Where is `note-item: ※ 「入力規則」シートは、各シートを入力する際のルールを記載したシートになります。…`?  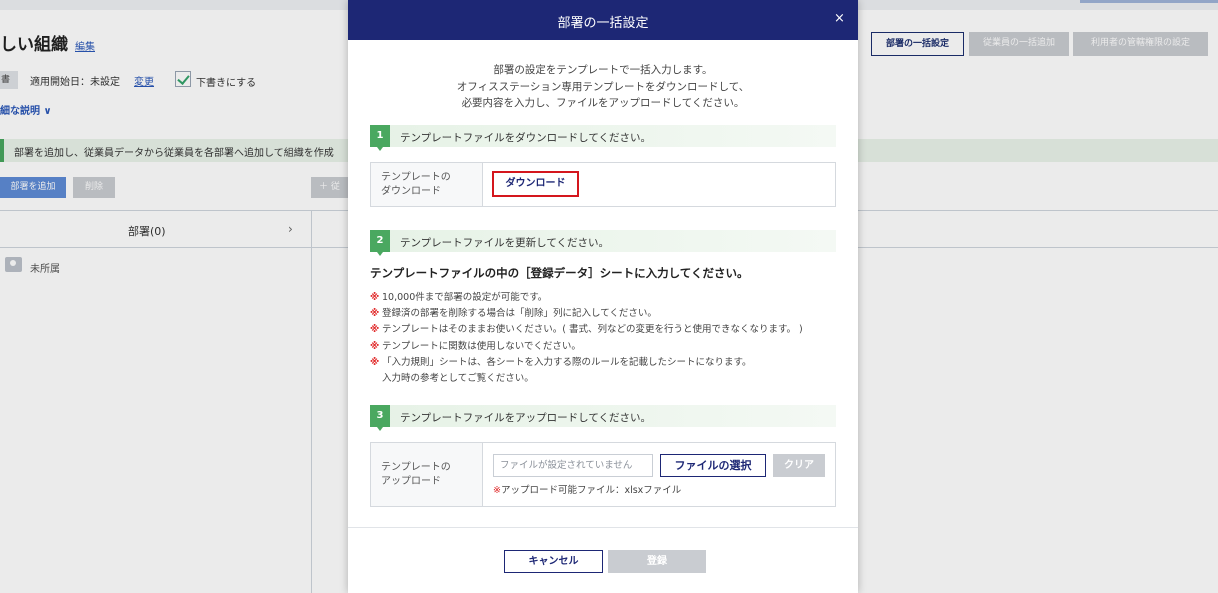
note-item: ※ 「入力規則」シートは、各シートを入力する際のルールを記載したシートになります。… is located at coordinates (605, 371).